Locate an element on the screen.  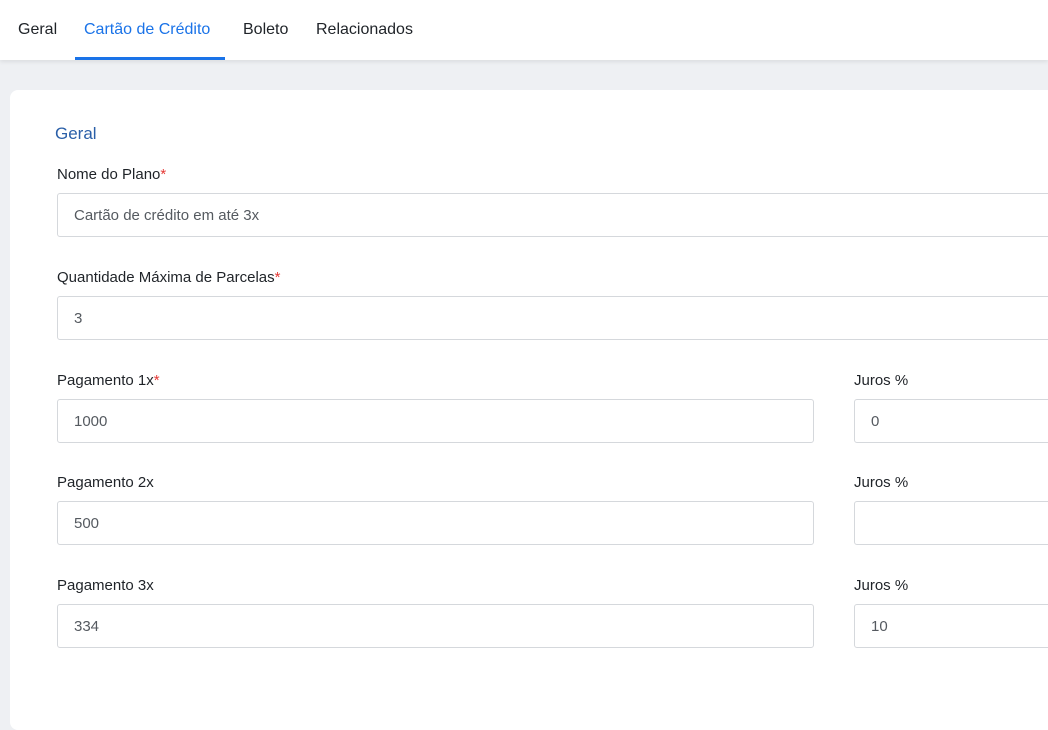
payment-2x-input is located at coordinates (435, 523).